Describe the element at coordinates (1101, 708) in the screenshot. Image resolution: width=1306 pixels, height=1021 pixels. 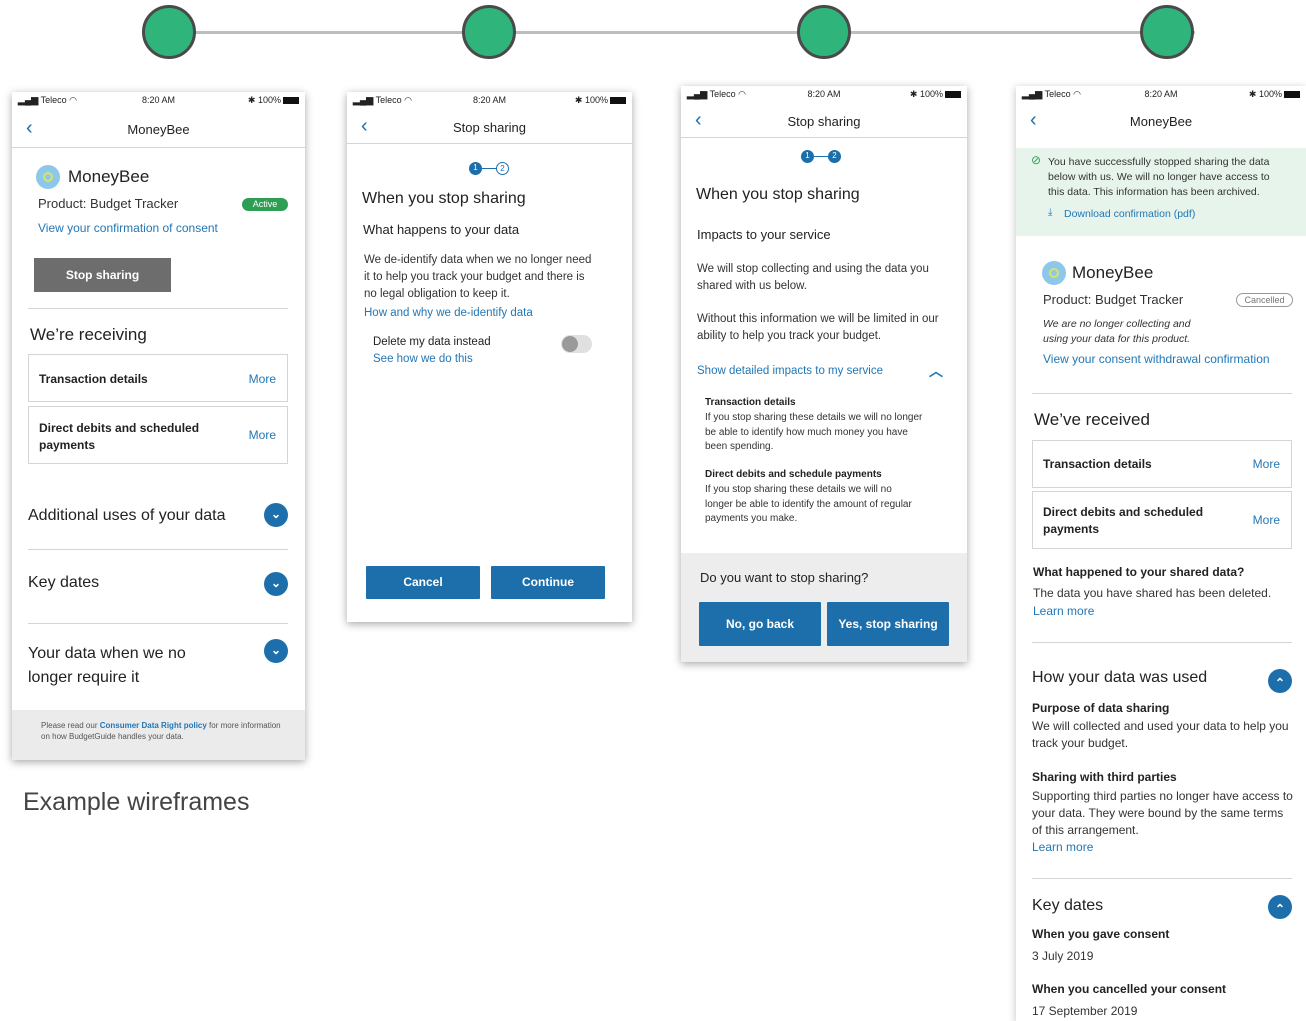
I see `purpose-title: Purpose of data sharing` at that location.